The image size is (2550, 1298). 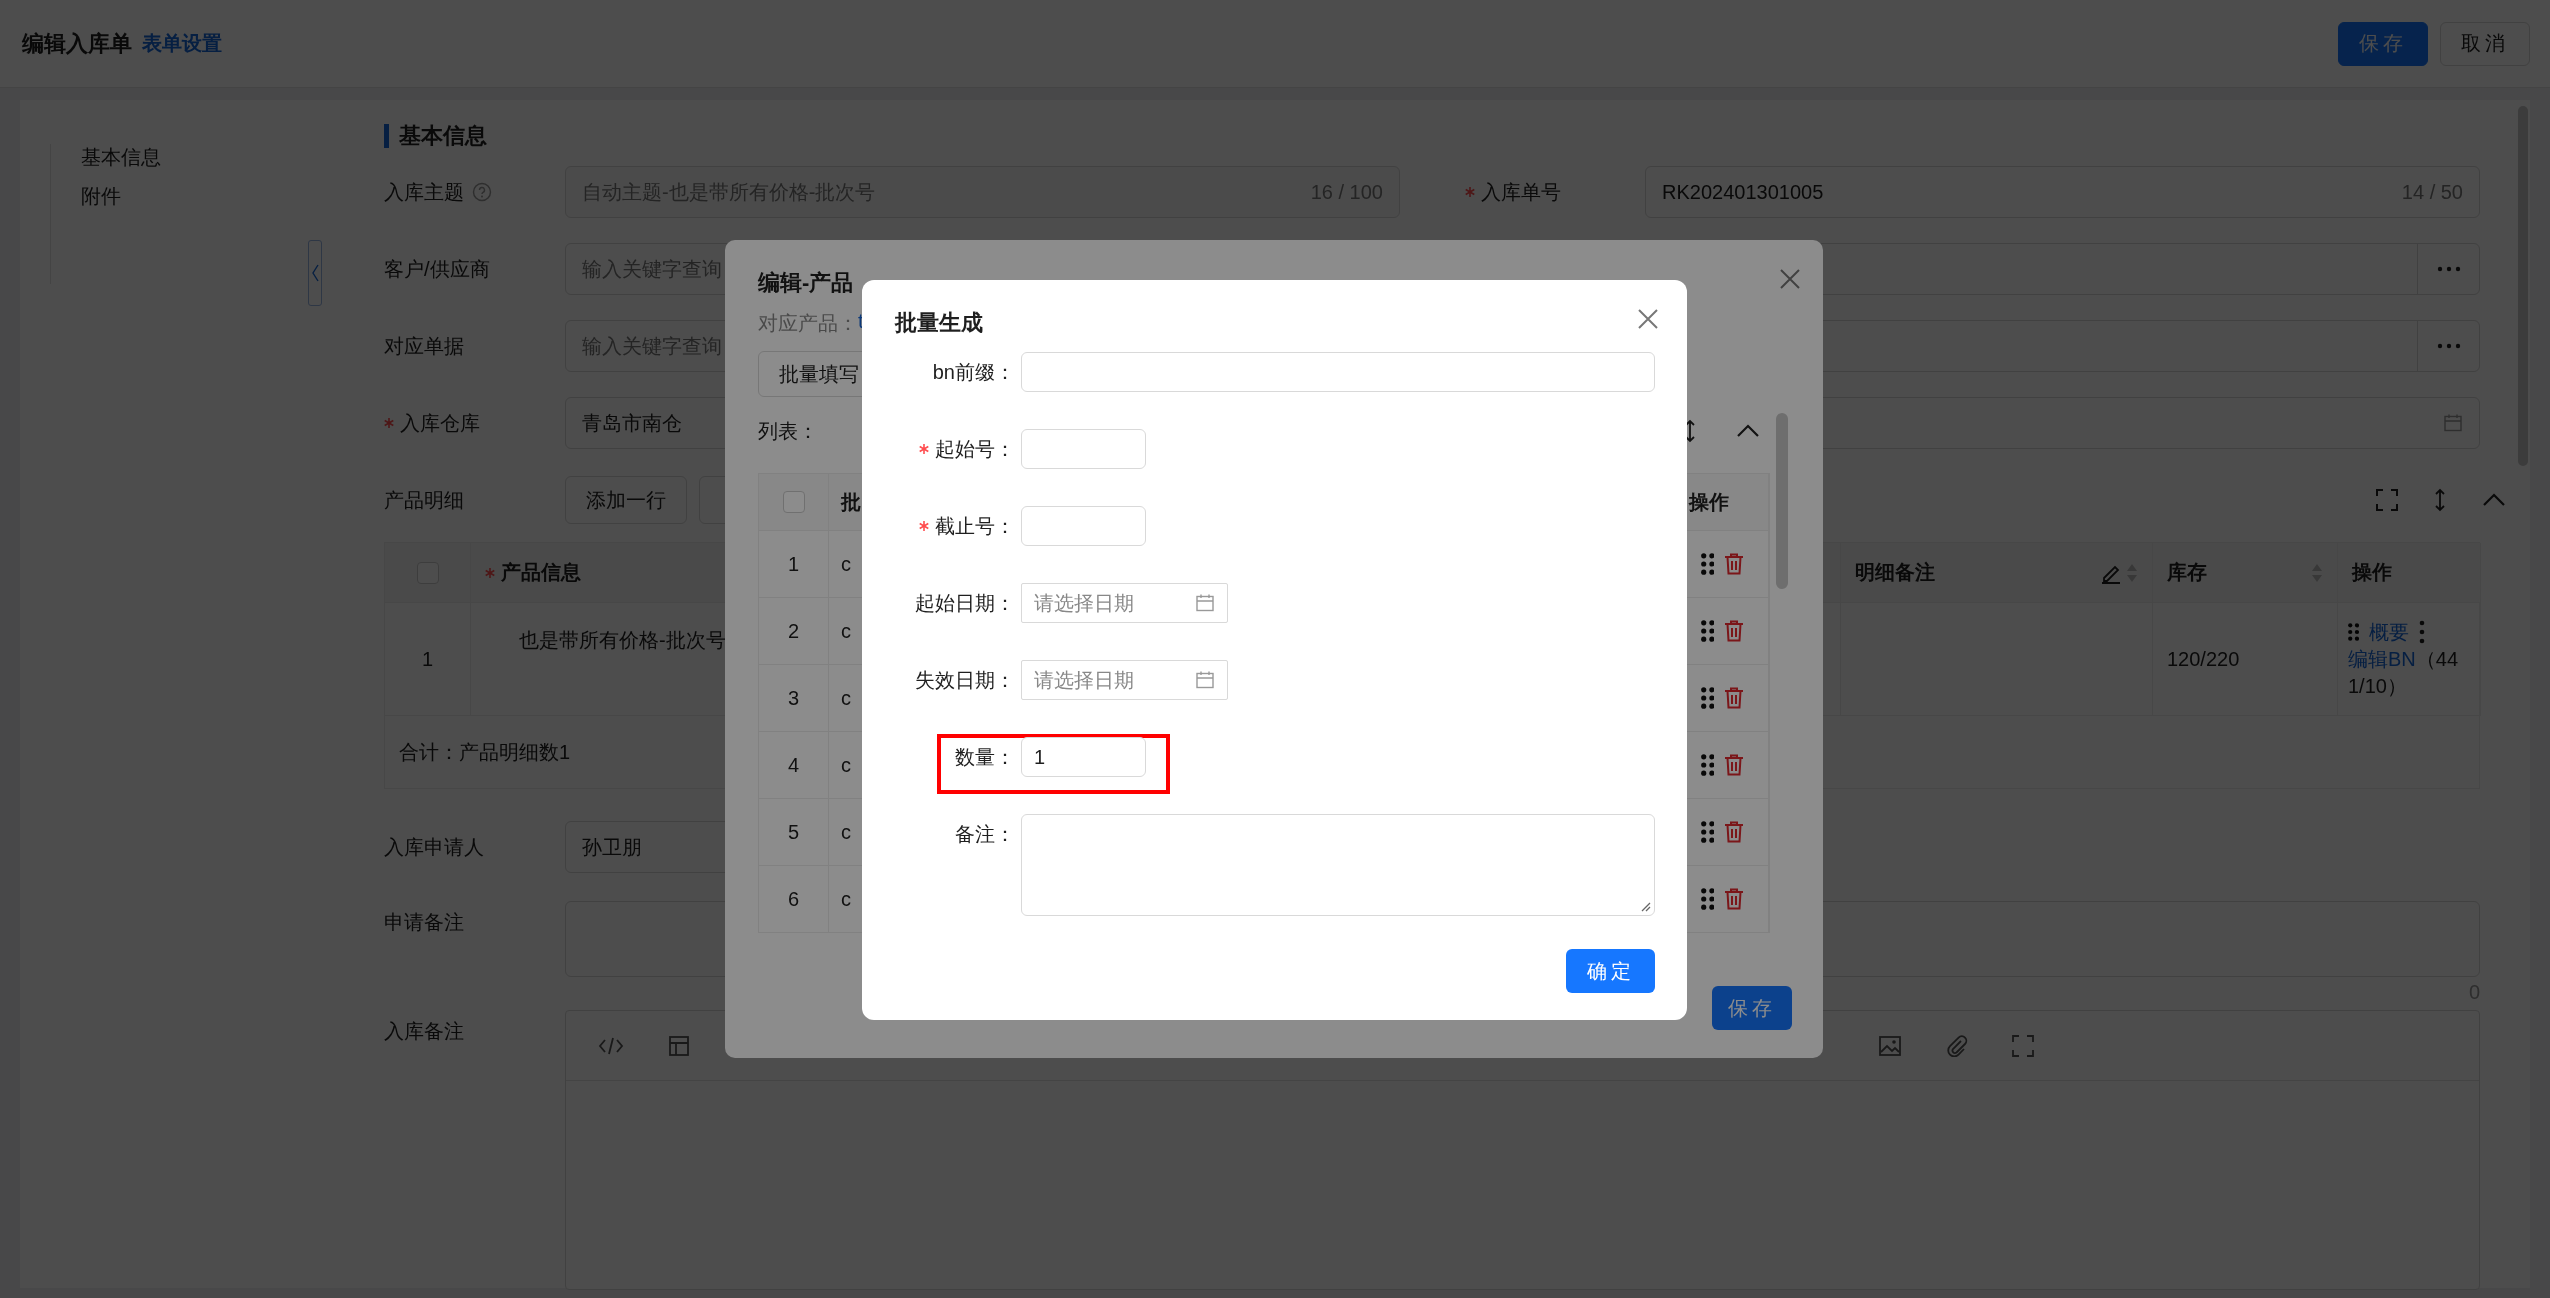 What do you see at coordinates (1957, 1045) in the screenshot?
I see `attachment-icon` at bounding box center [1957, 1045].